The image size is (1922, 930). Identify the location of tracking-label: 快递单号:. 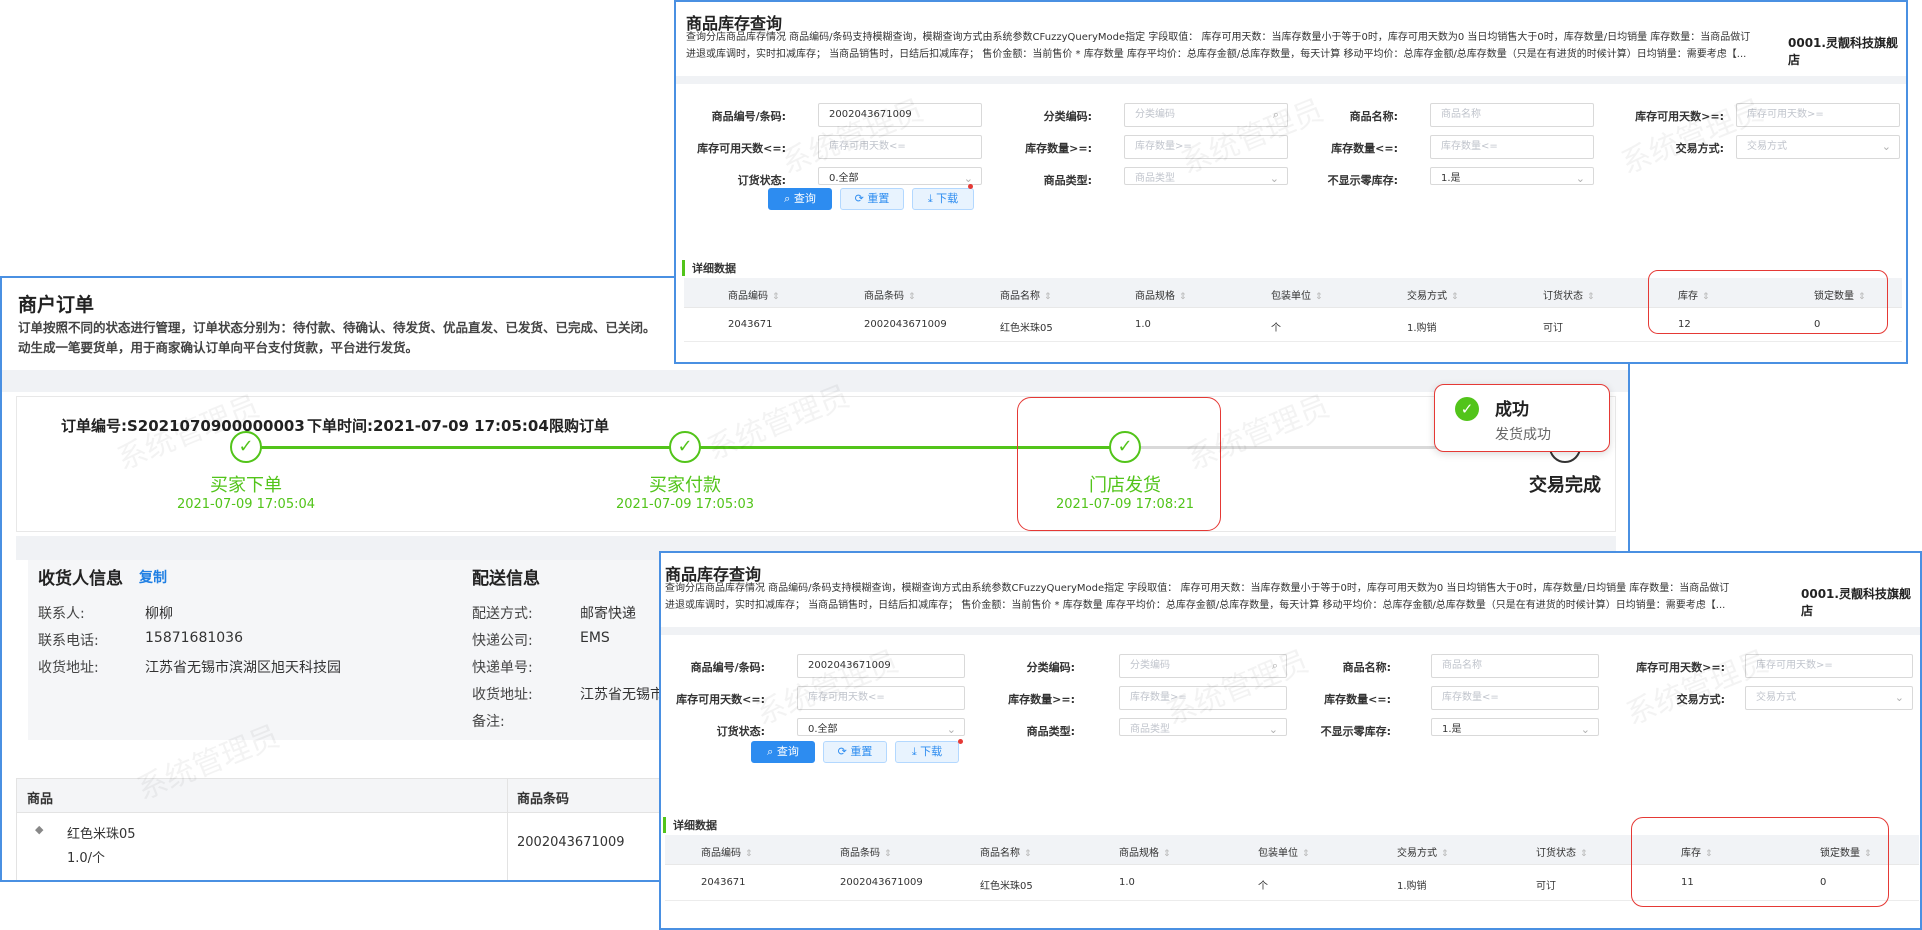
(502, 668).